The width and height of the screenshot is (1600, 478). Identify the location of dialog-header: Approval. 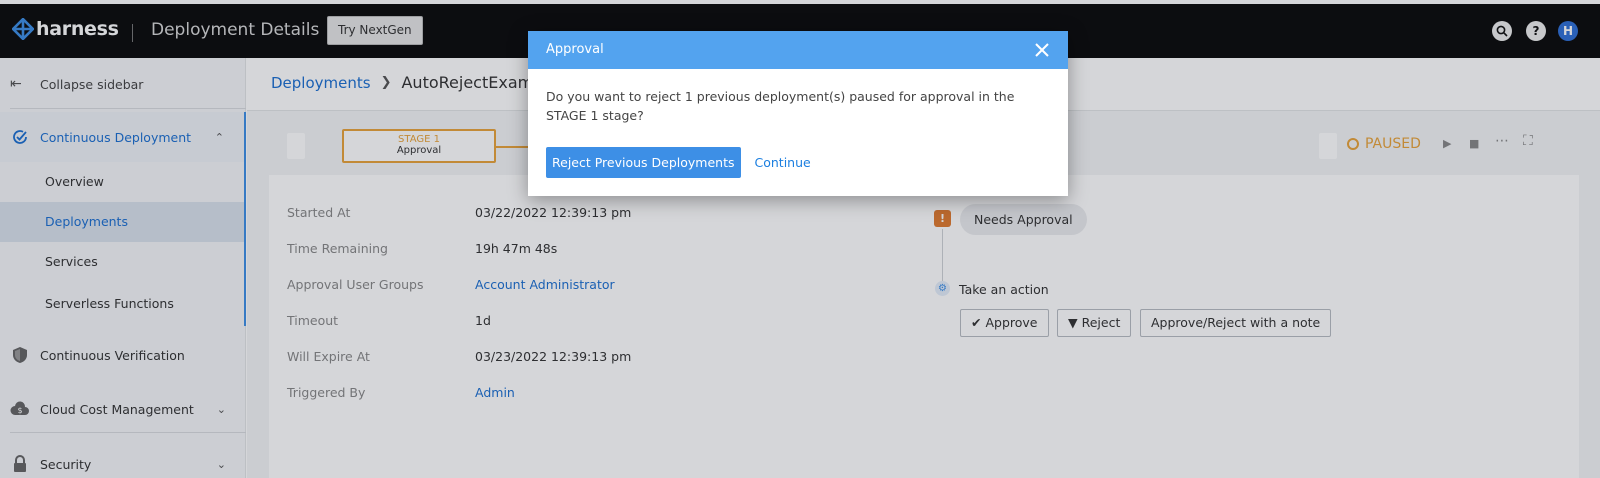
(798, 50).